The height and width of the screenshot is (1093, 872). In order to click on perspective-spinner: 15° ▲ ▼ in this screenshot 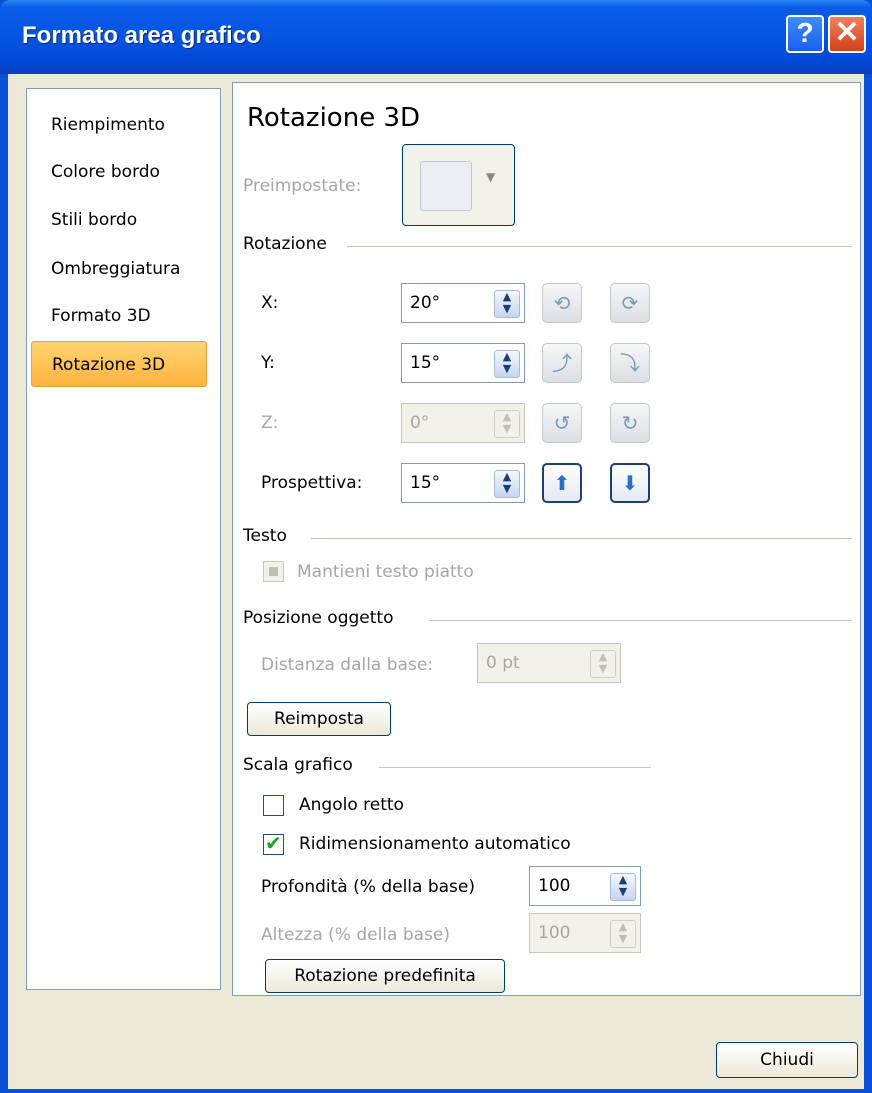, I will do `click(463, 483)`.